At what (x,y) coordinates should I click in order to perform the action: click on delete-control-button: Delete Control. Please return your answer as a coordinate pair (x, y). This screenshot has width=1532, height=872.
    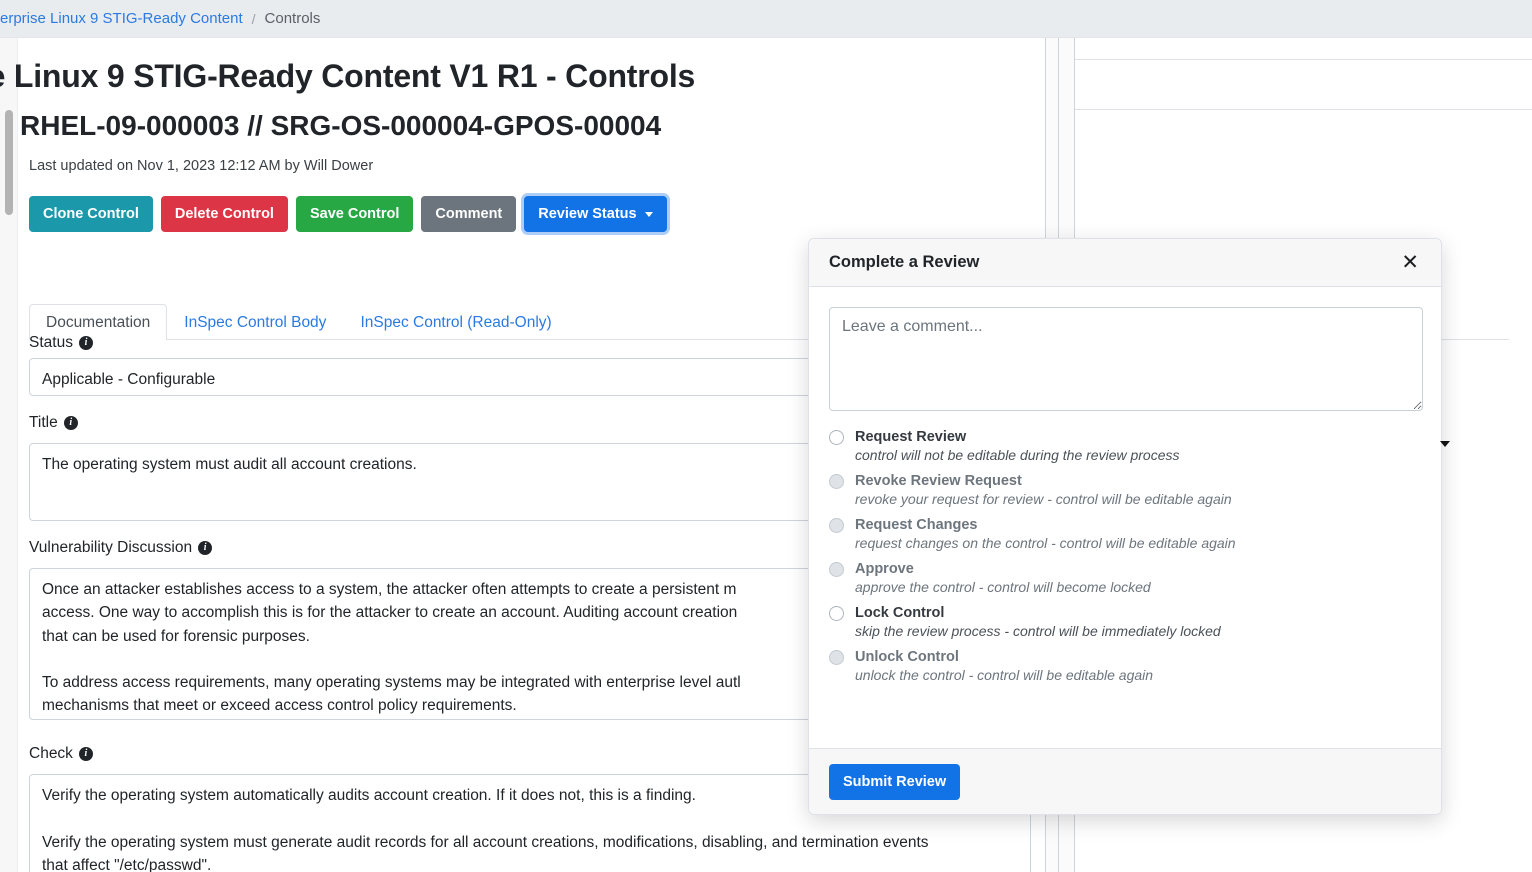
    Looking at the image, I should click on (224, 214).